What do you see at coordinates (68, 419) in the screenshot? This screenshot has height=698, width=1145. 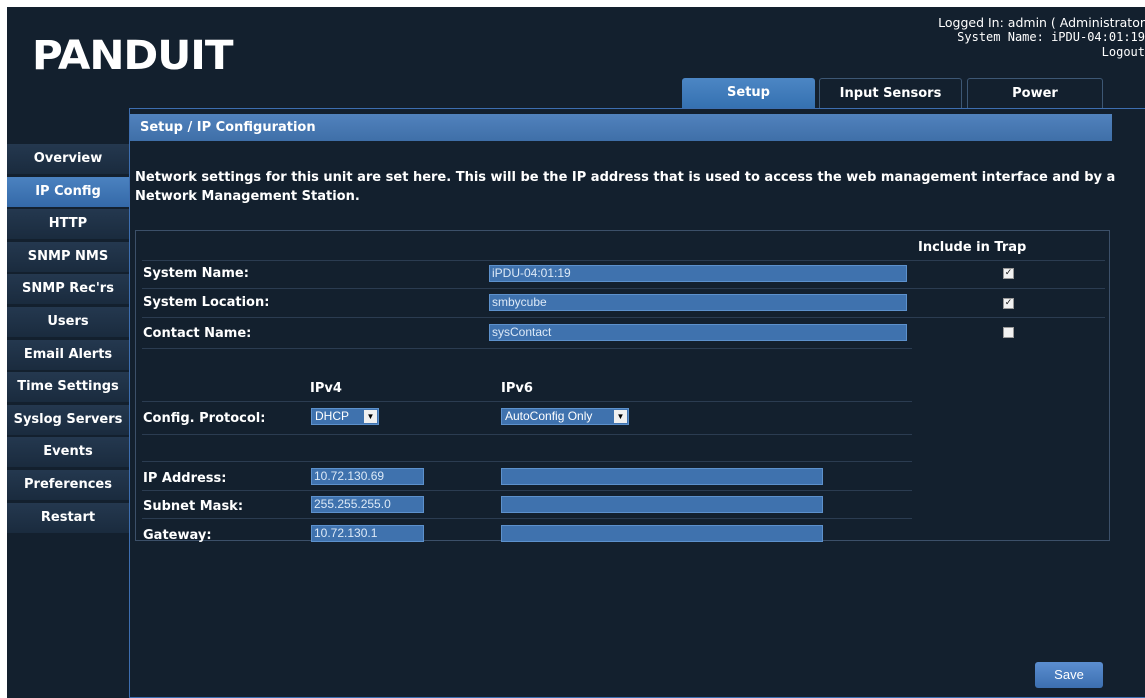 I see `sidebar-item-syslog-servers: Syslog Servers` at bounding box center [68, 419].